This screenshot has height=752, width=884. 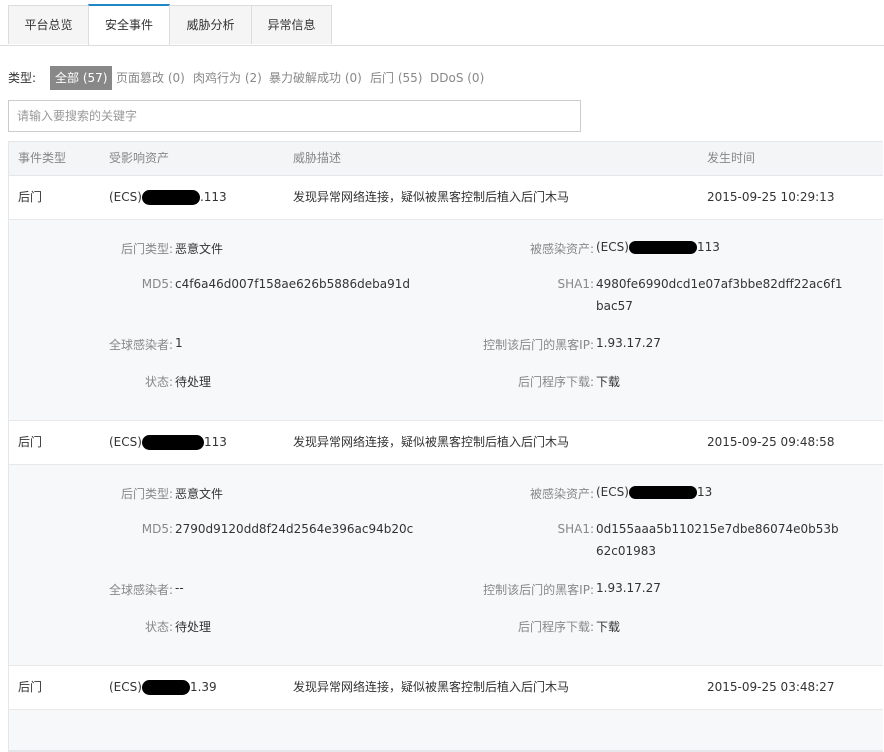 What do you see at coordinates (446, 730) in the screenshot?
I see `event-detail` at bounding box center [446, 730].